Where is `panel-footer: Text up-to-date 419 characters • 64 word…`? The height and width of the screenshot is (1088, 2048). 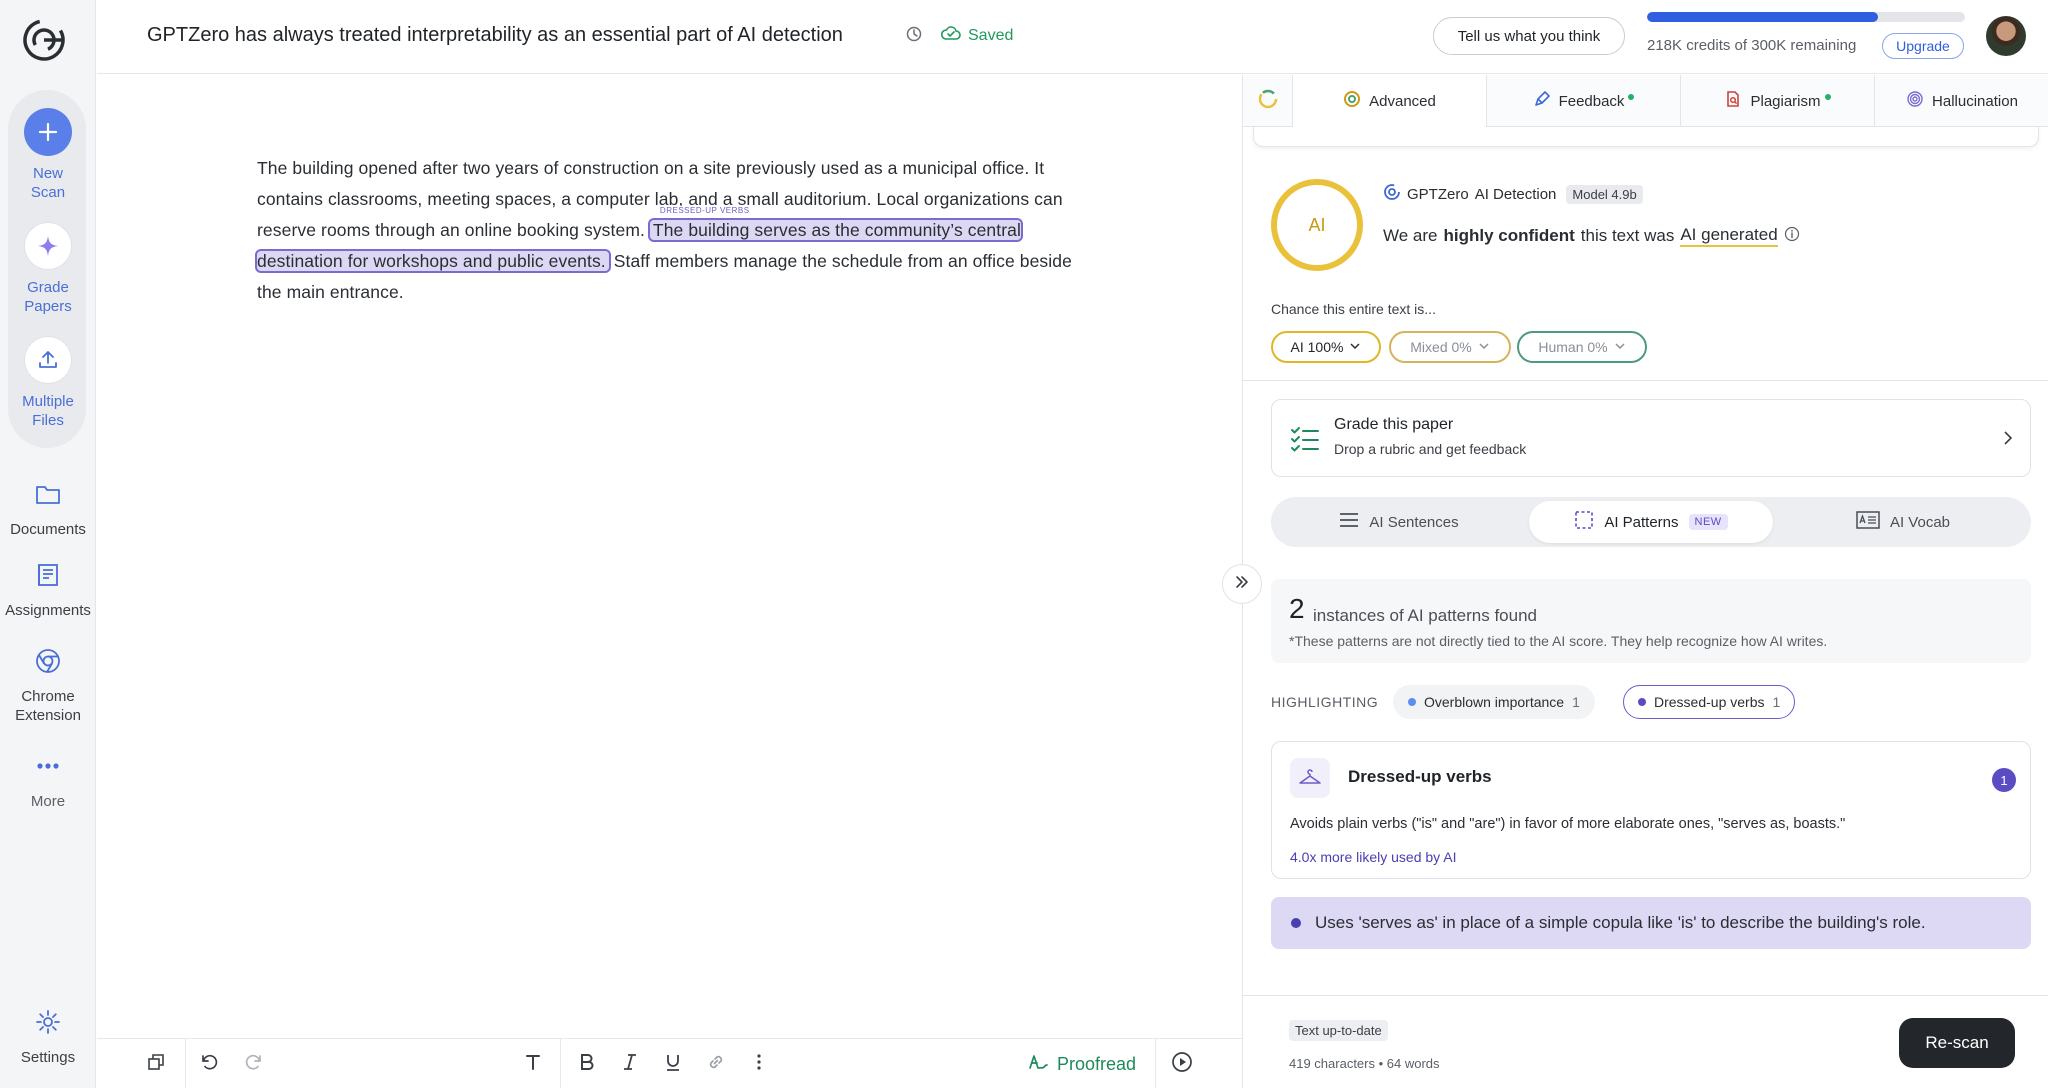 panel-footer: Text up-to-date 419 characters • 64 word… is located at coordinates (1645, 1041).